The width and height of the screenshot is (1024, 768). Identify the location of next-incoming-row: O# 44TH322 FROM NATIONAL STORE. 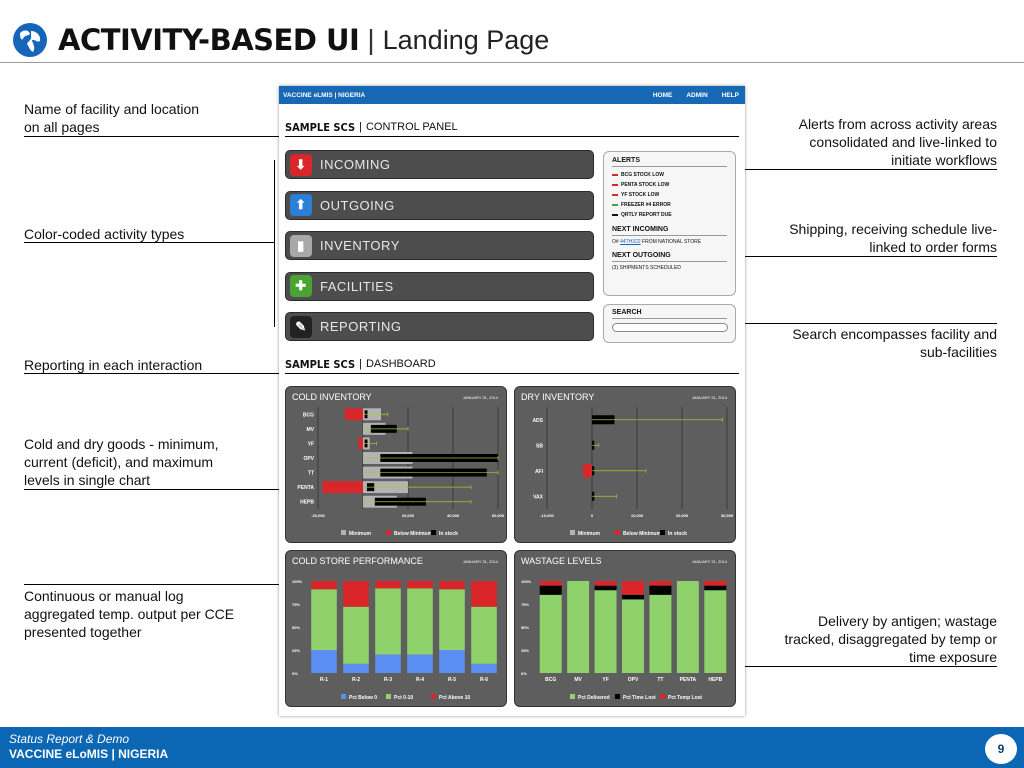
(669, 242).